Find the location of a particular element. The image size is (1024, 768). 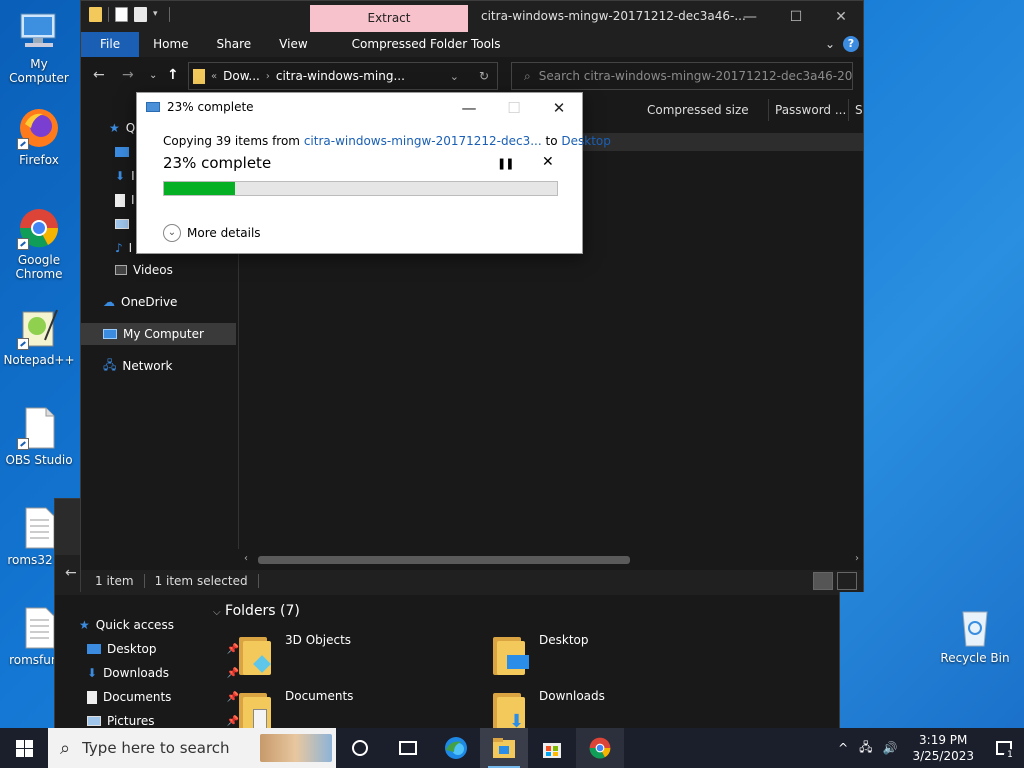

help-icon: ? is located at coordinates (851, 44).